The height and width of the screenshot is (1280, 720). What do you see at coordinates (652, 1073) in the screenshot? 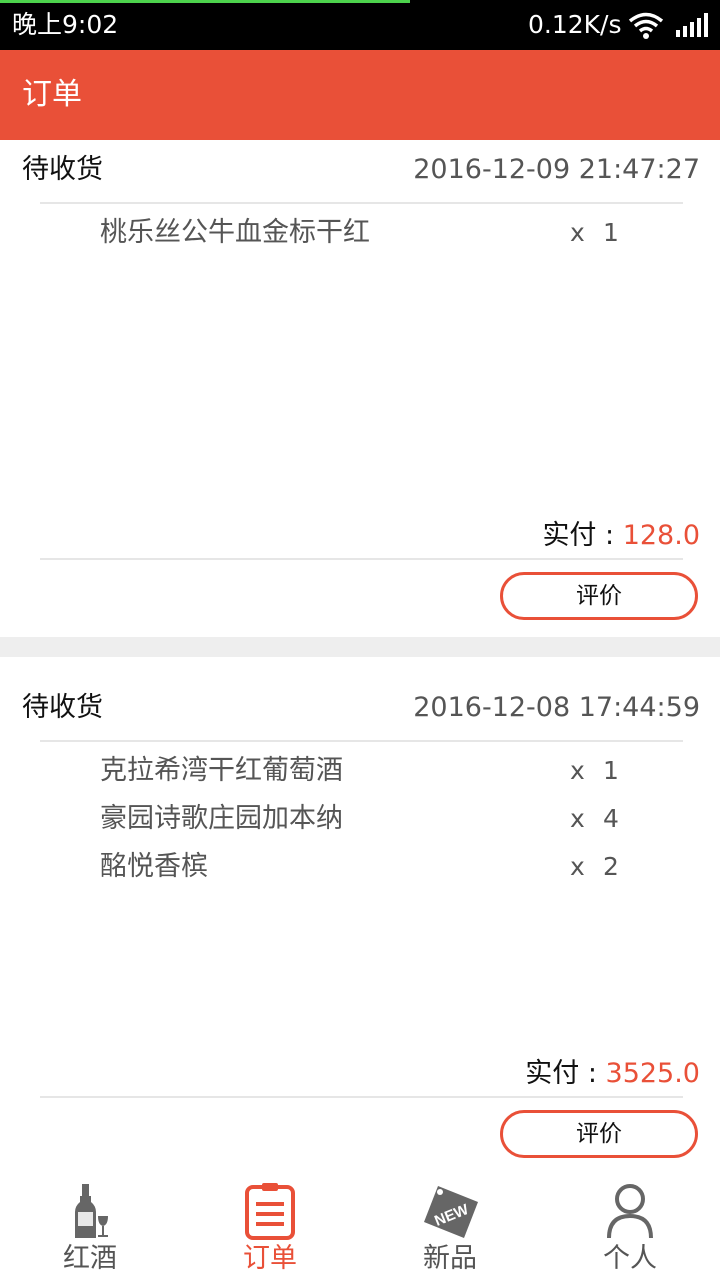
I see `paid-value: 3525.0` at bounding box center [652, 1073].